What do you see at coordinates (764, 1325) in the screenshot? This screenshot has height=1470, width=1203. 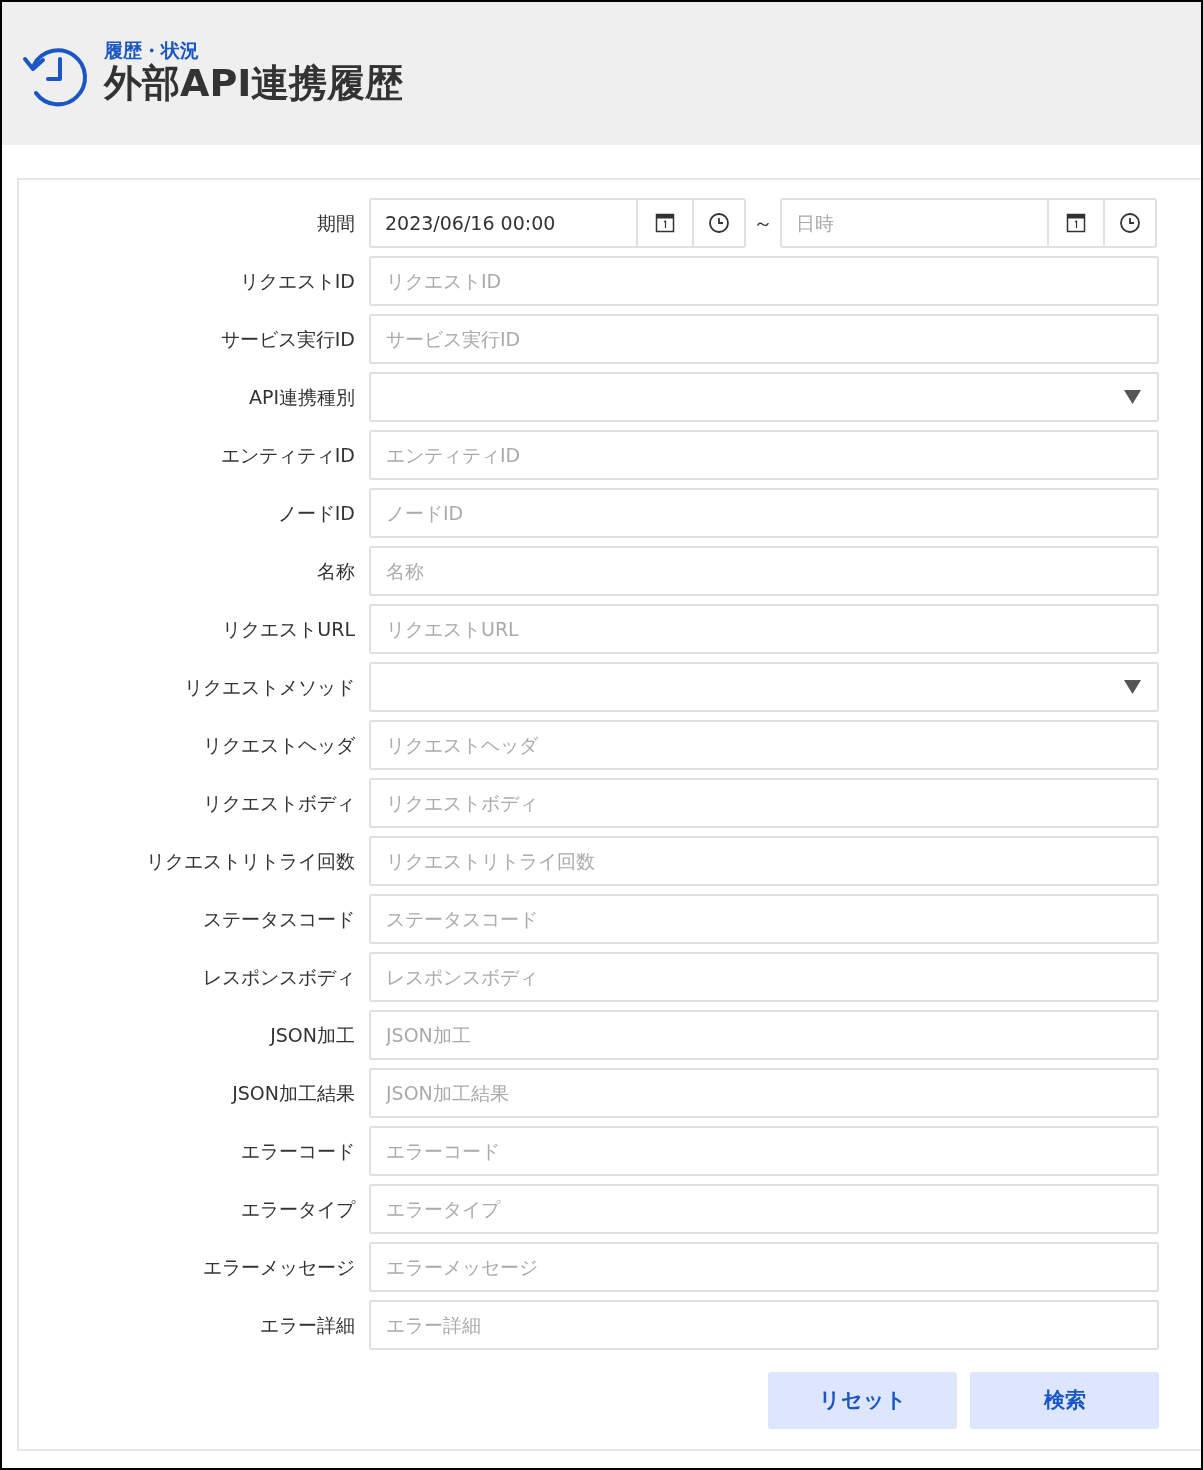 I see `text-field: エラー詳細` at bounding box center [764, 1325].